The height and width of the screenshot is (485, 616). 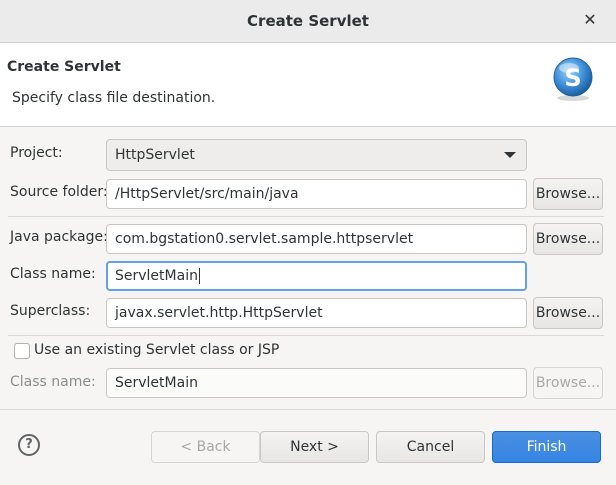 What do you see at coordinates (53, 382) in the screenshot?
I see `existing-class-name-label: Class name:` at bounding box center [53, 382].